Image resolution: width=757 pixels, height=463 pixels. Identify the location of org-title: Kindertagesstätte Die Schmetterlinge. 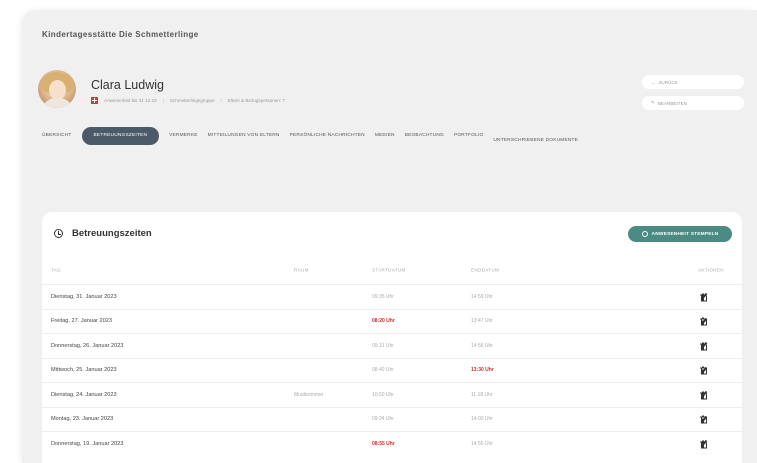
(120, 34).